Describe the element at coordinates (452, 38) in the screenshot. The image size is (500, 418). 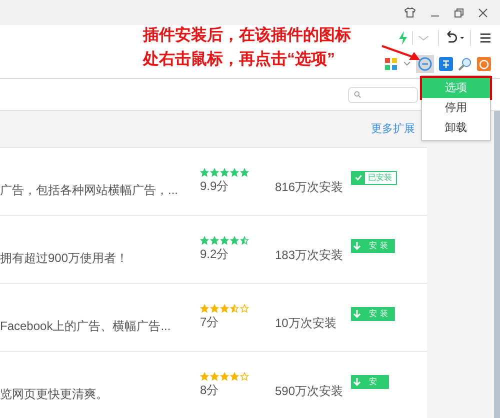
I see `undo-icon` at that location.